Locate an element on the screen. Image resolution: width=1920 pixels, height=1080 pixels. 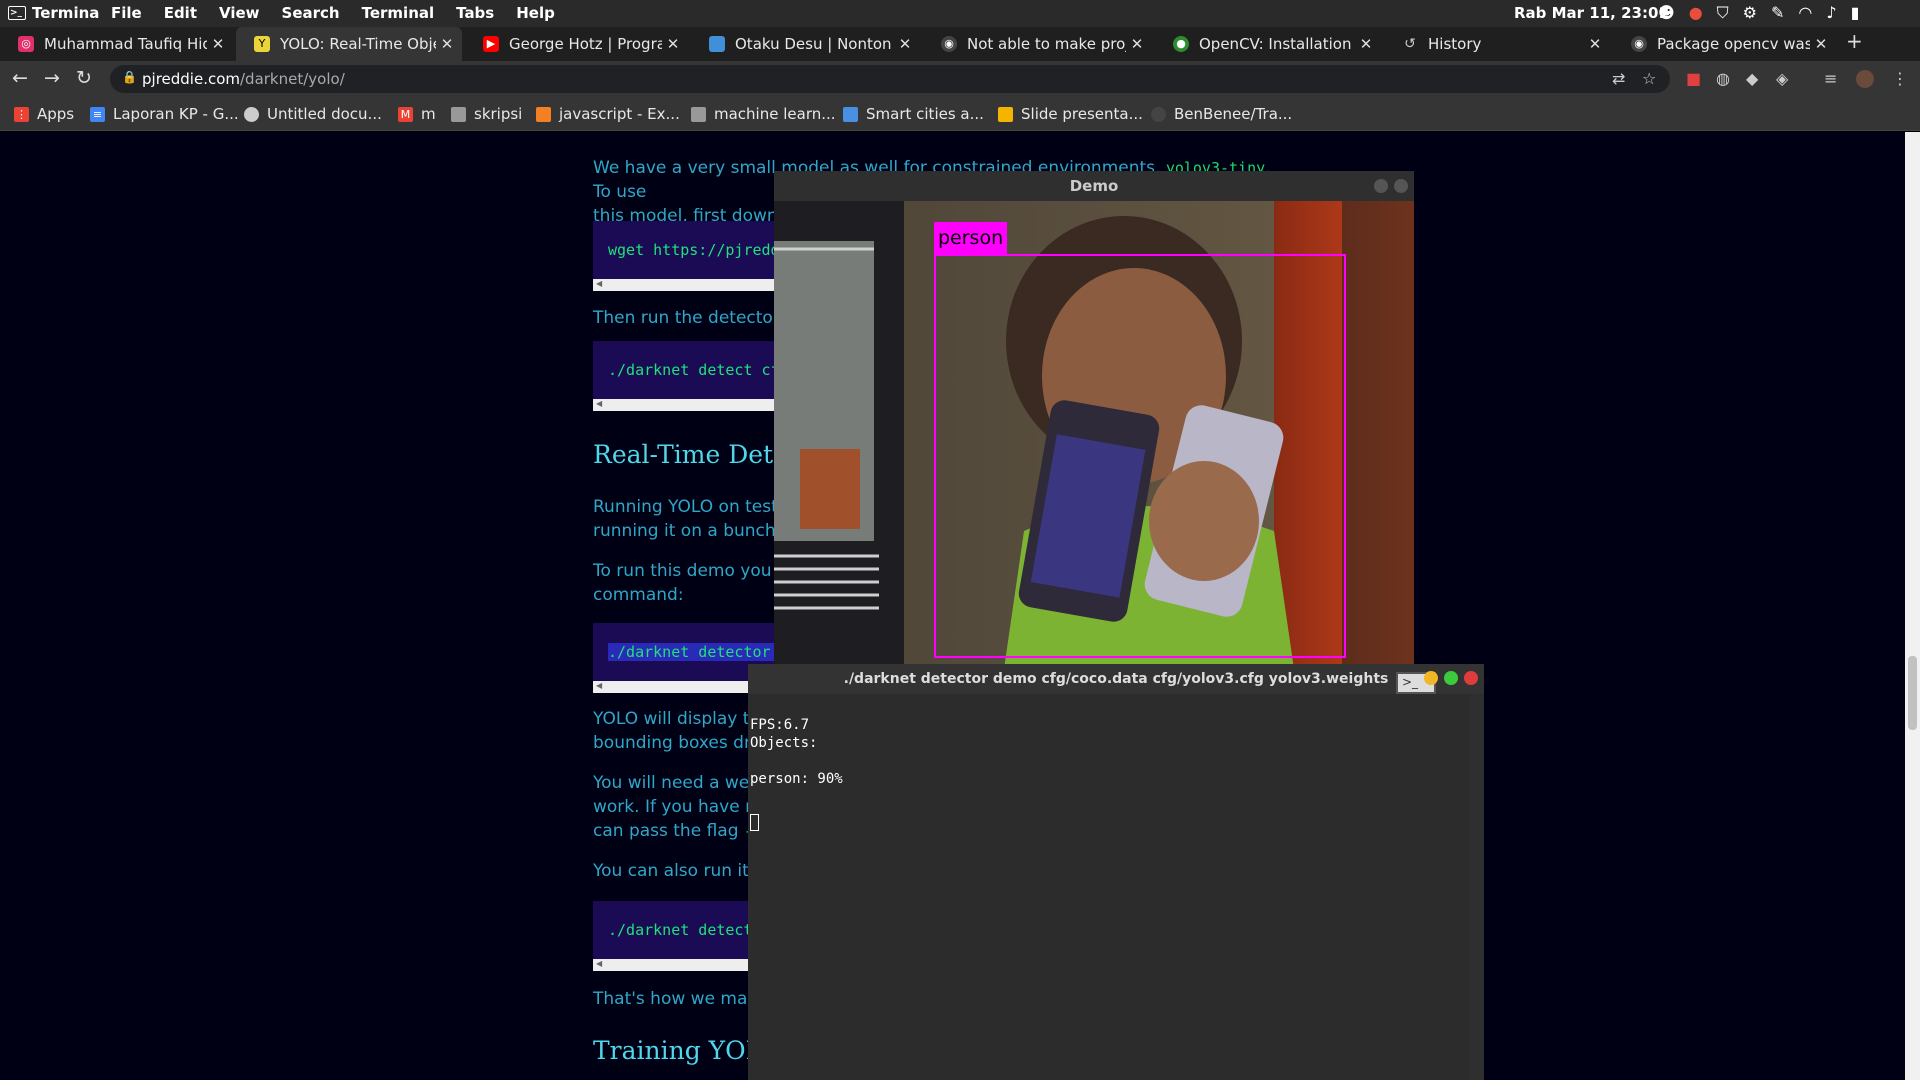
system-clock: Rab Mar 11, 23:01 is located at coordinates (1591, 13).